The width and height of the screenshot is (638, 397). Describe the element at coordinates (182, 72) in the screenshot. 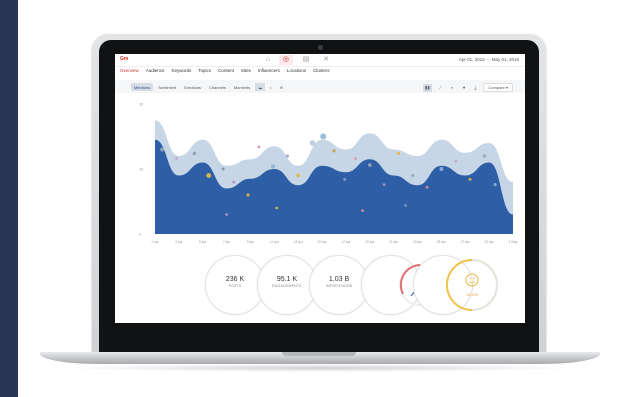

I see `tab-keywords: Keywords` at that location.